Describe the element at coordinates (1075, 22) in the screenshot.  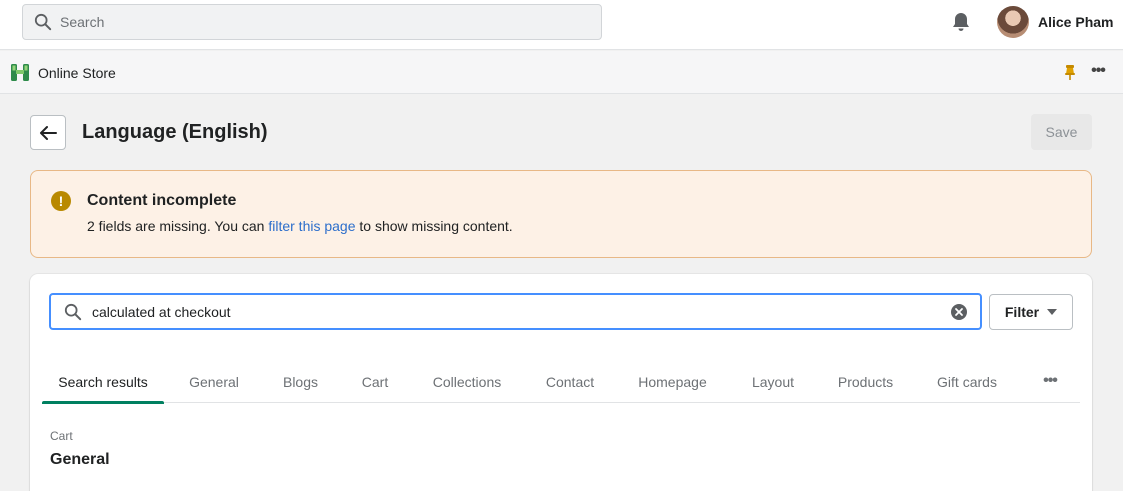
I see `user-name: Alice Pham` at that location.